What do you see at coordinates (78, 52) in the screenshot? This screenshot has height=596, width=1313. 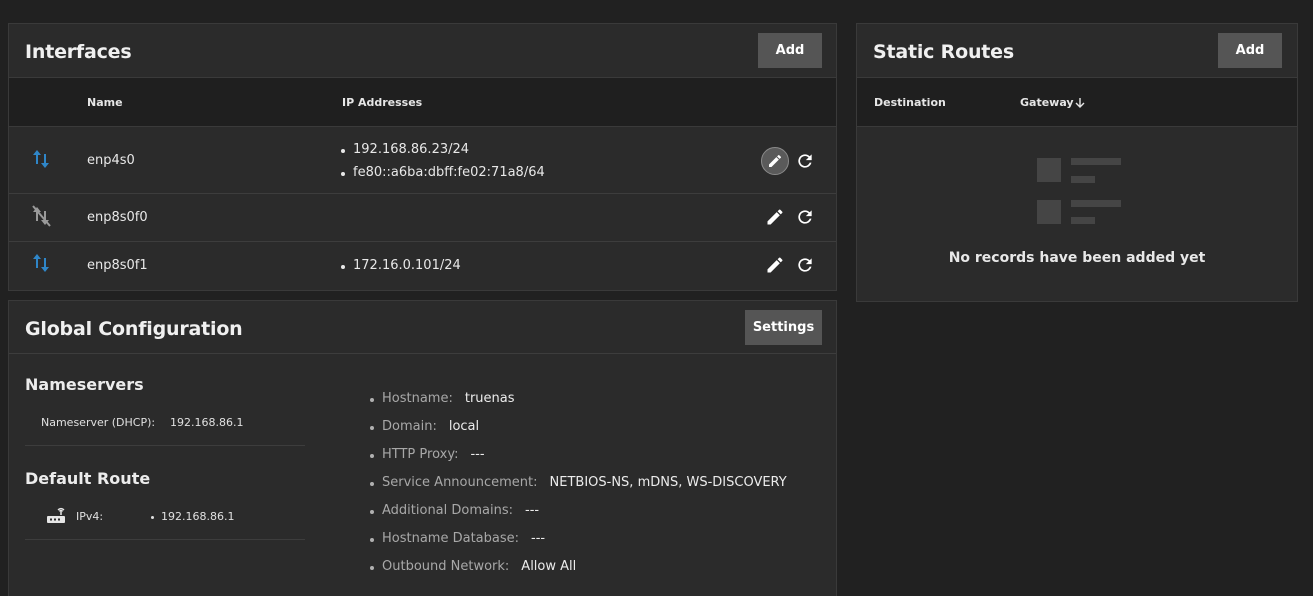 I see `interfaces-title: Interfaces` at bounding box center [78, 52].